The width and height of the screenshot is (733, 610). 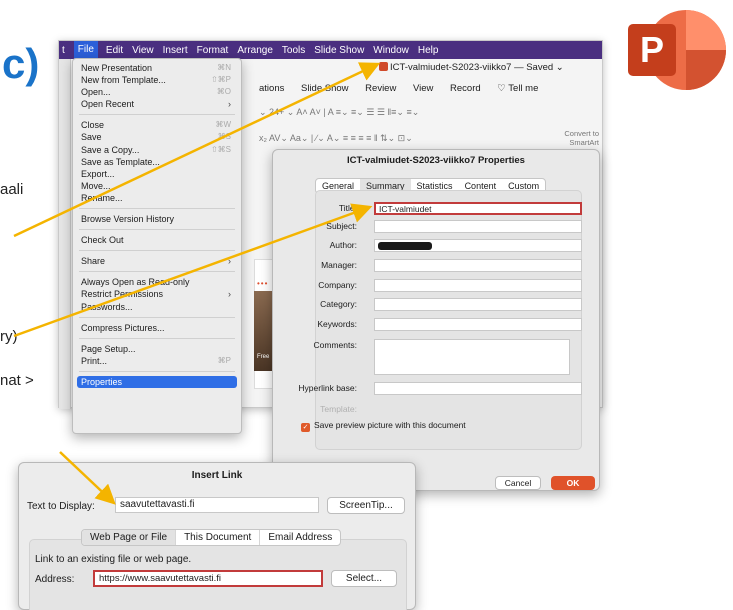 I want to click on author-row: Author:, so click(x=449, y=246).